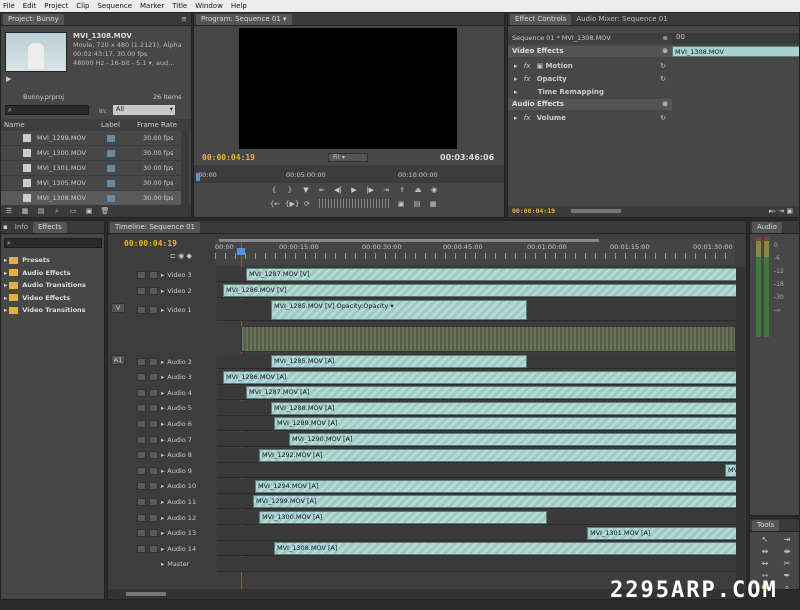  Describe the element at coordinates (91, 198) in the screenshot. I see `list-item: MVI_1308.MOV 30.00 fps` at that location.